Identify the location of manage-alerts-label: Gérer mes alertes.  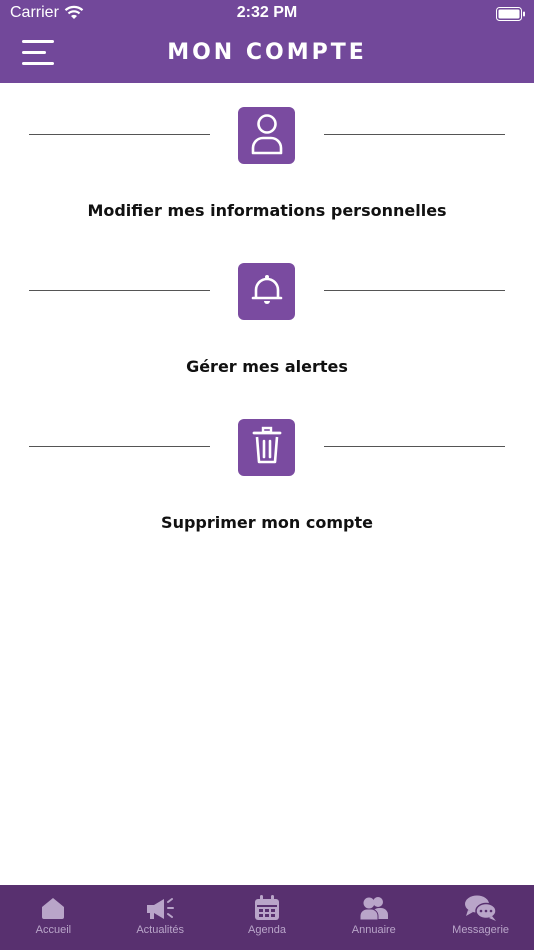
(267, 366).